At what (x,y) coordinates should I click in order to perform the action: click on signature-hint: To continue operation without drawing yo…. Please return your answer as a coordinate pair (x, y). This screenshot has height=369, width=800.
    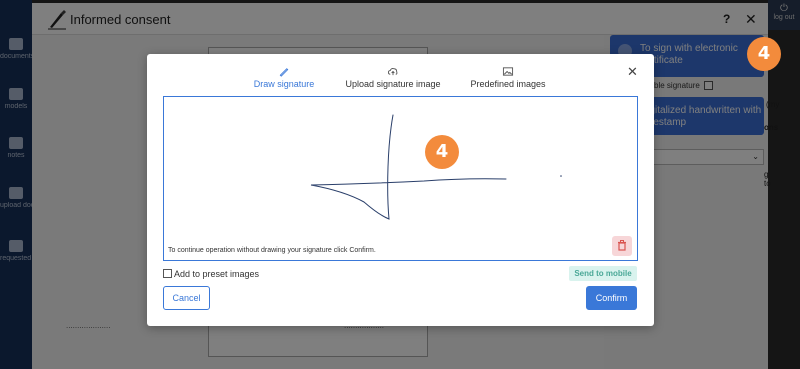
    Looking at the image, I should click on (272, 250).